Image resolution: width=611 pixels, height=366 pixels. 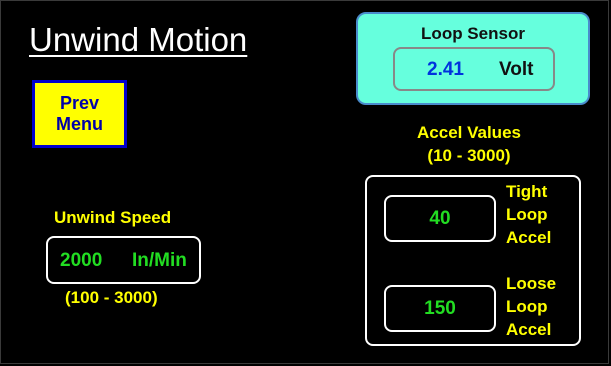 I want to click on accel-values-heading: Accel Values (10 - 3000), so click(x=469, y=144).